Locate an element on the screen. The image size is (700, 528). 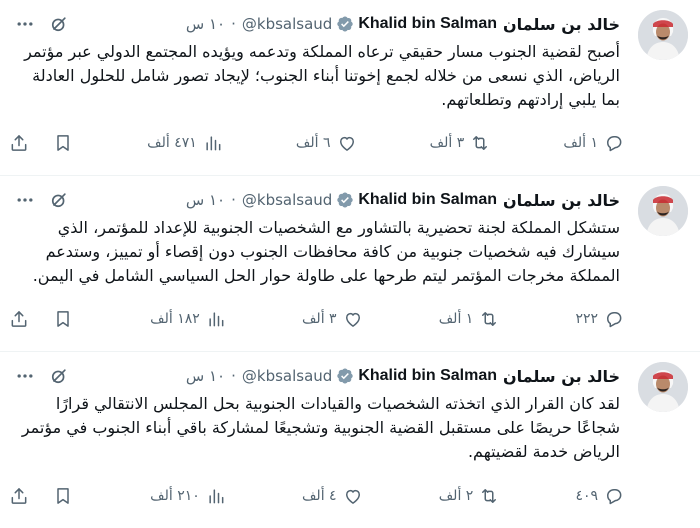
repost-count: ٣ ألف is located at coordinates (447, 143).